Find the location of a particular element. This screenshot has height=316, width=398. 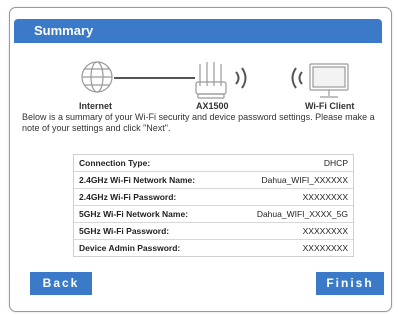

summary-header: Summary is located at coordinates (198, 31).